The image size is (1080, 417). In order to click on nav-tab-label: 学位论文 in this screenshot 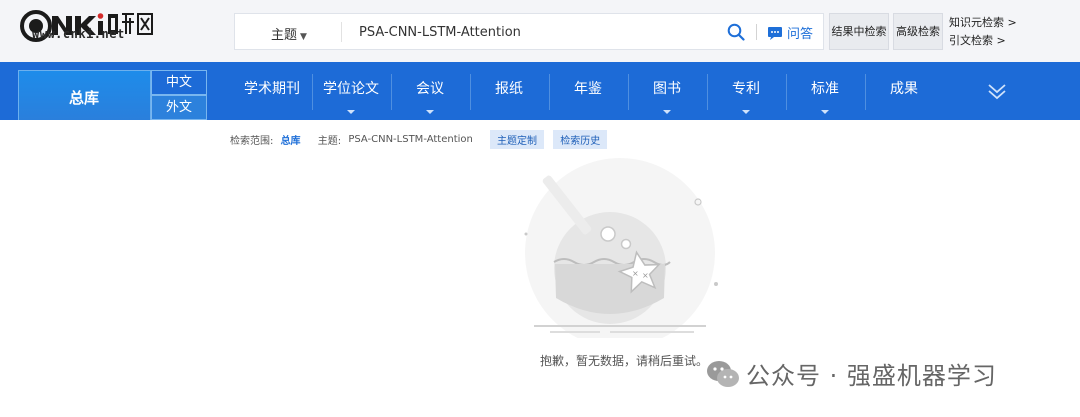, I will do `click(351, 89)`.